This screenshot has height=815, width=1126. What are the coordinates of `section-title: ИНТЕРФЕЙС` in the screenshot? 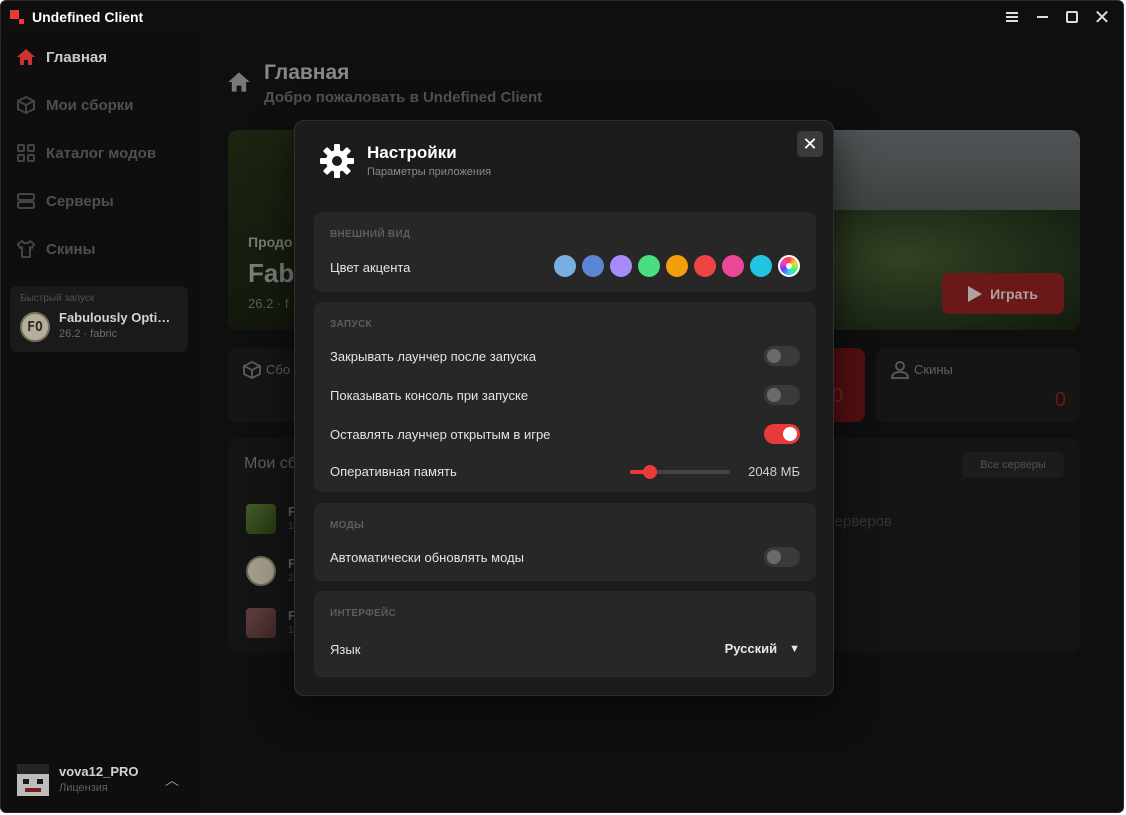 It's located at (363, 613).